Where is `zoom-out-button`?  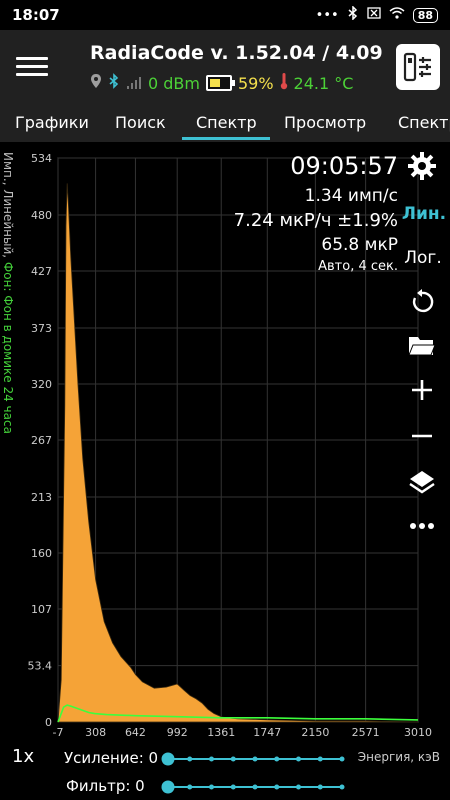
zoom-out-button is located at coordinates (422, 436).